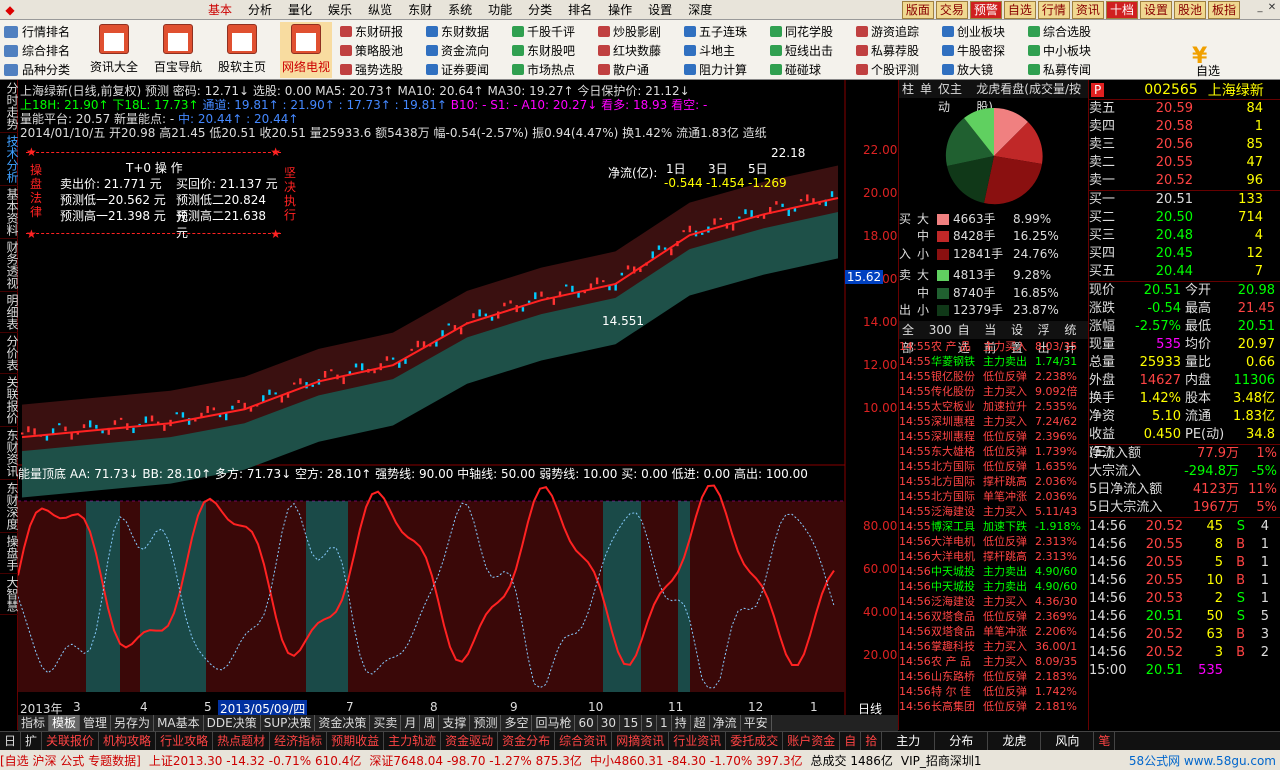 This screenshot has width=1280, height=770. Describe the element at coordinates (9, 400) in the screenshot. I see `sidebar-tab-6: 关联报价` at that location.